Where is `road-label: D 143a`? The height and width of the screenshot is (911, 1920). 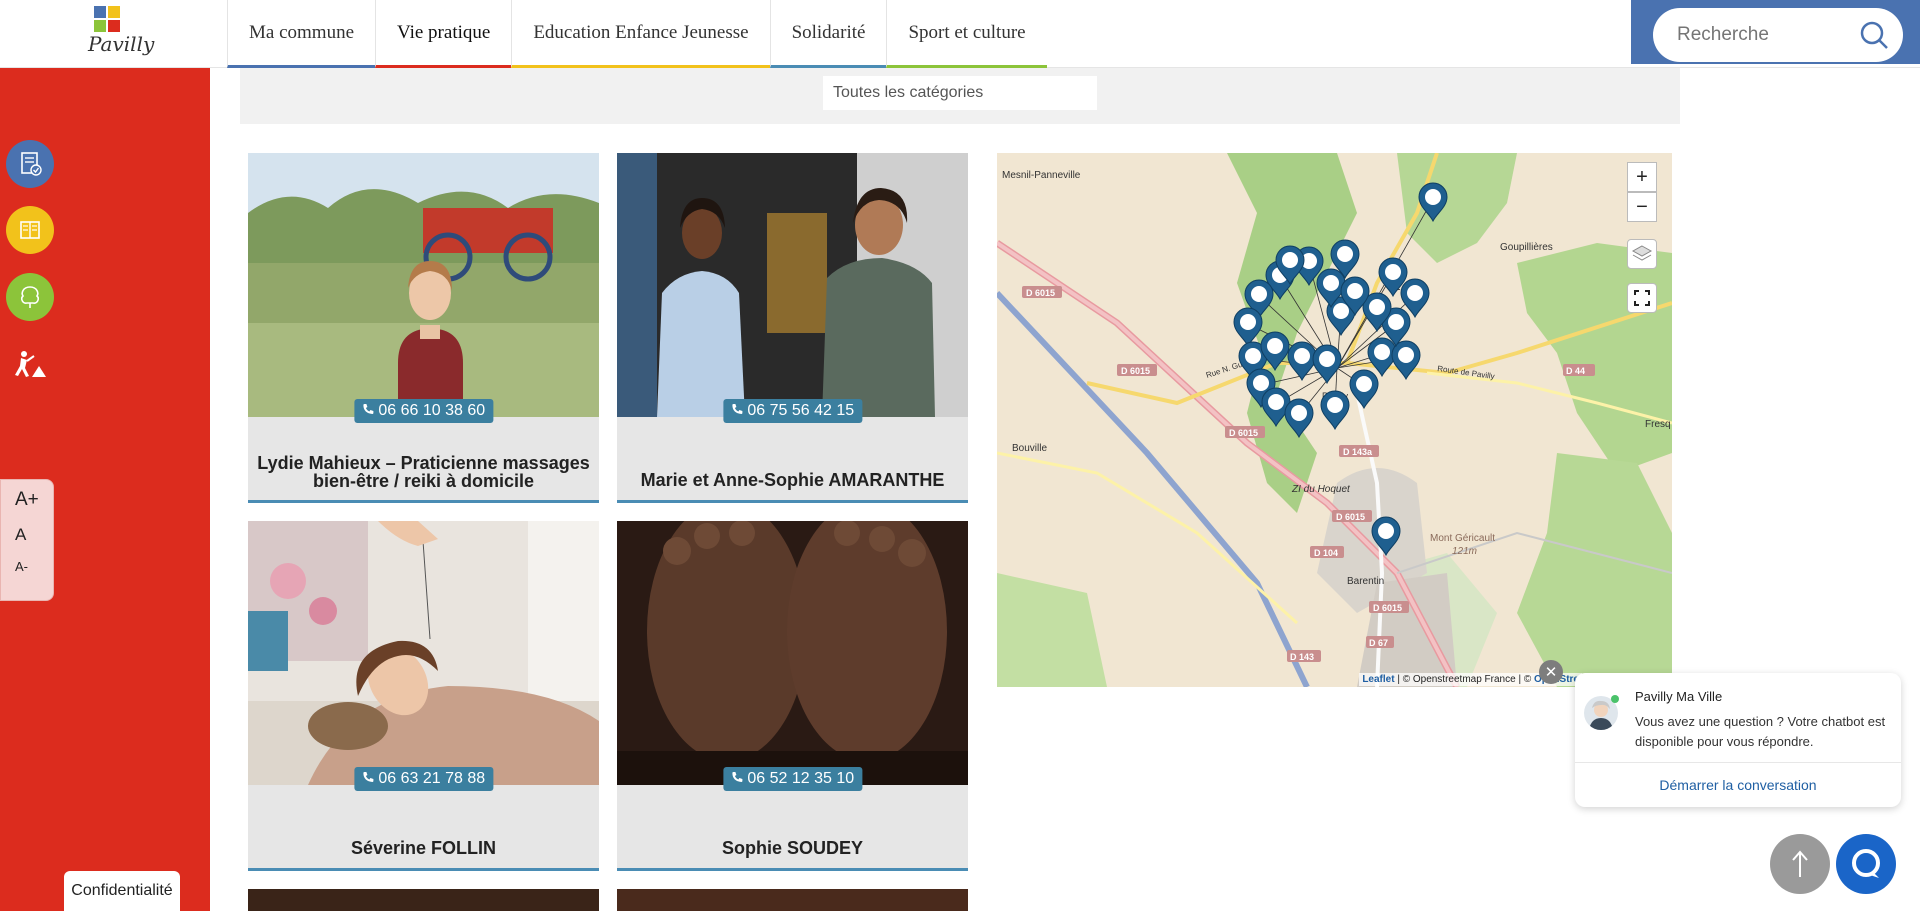 road-label: D 143a is located at coordinates (1358, 452).